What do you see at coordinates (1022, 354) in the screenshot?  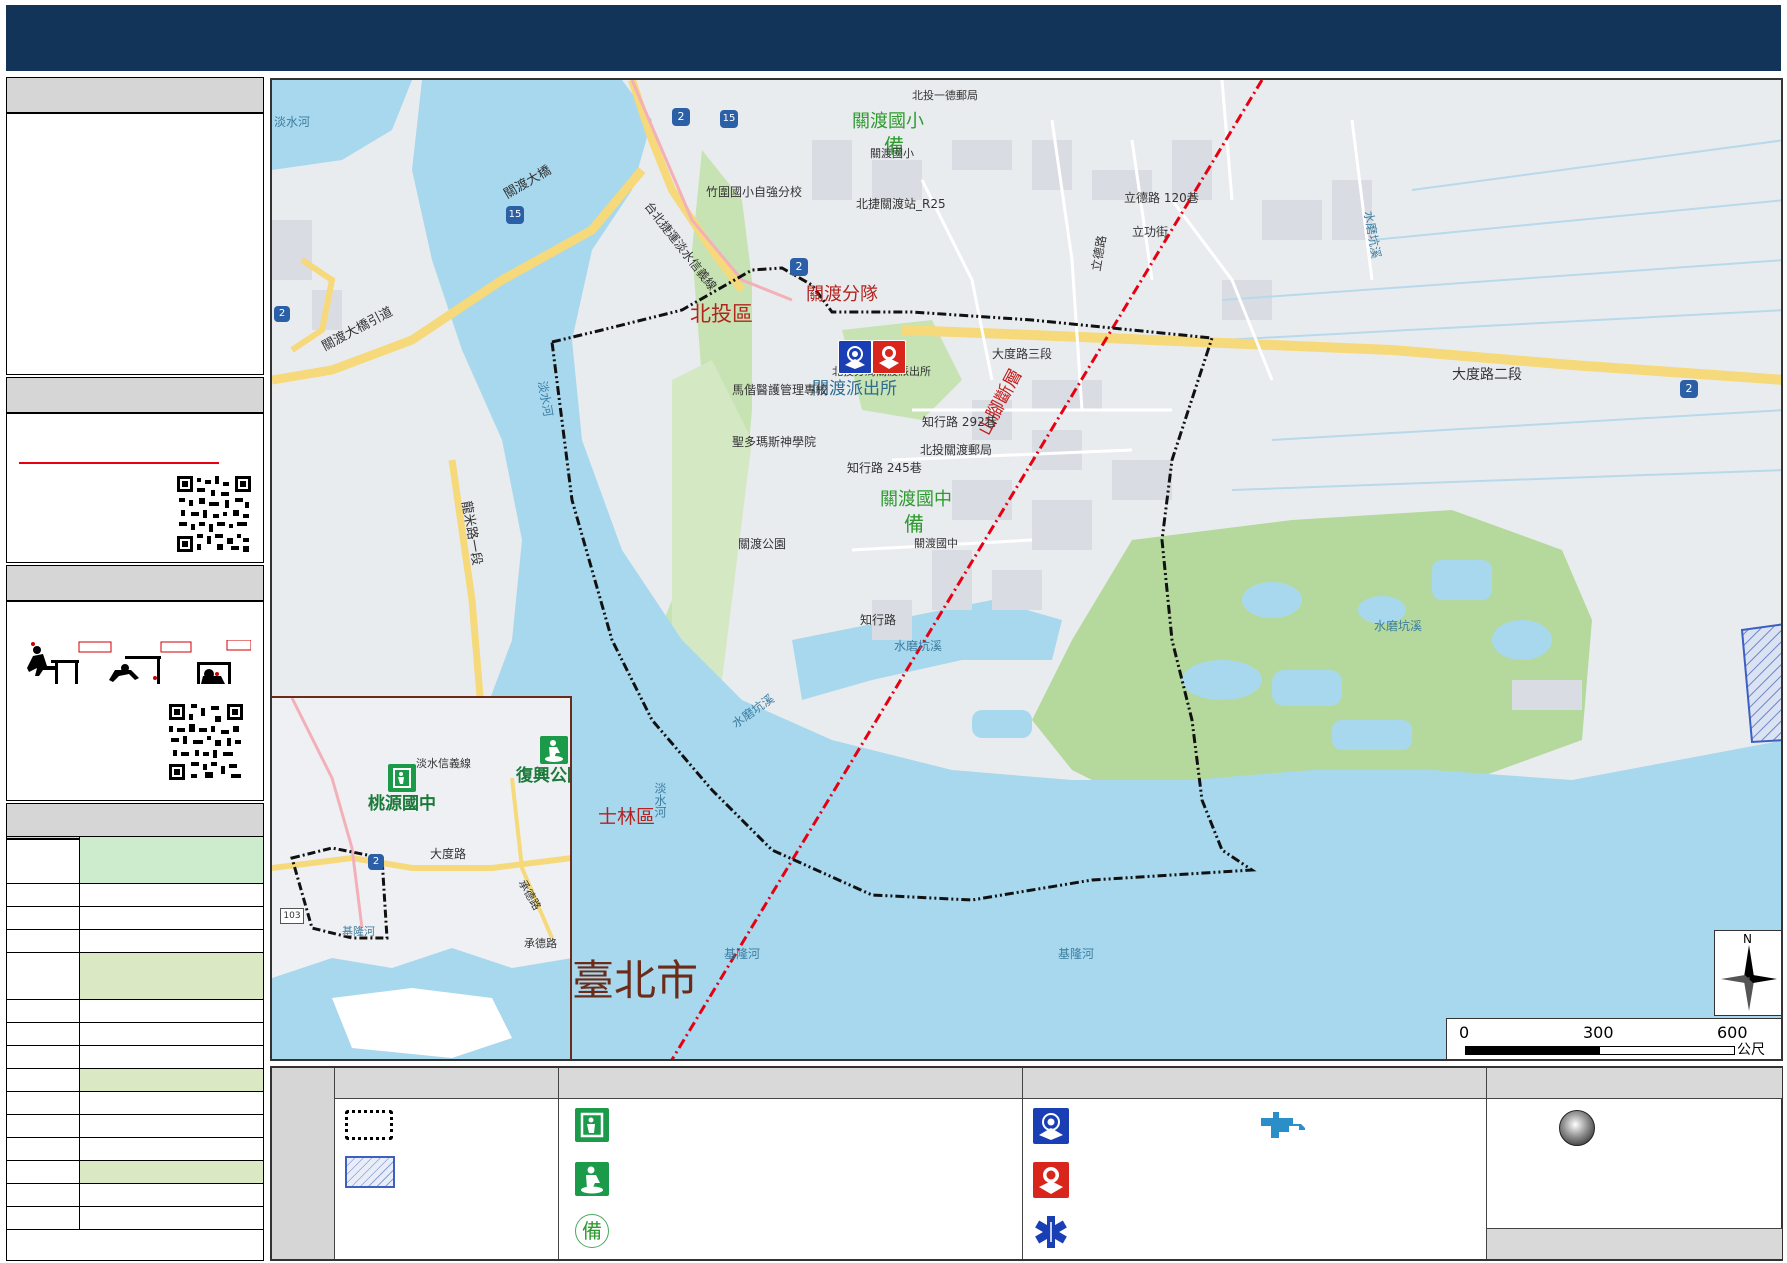 I see `road-label: 大度路三段` at bounding box center [1022, 354].